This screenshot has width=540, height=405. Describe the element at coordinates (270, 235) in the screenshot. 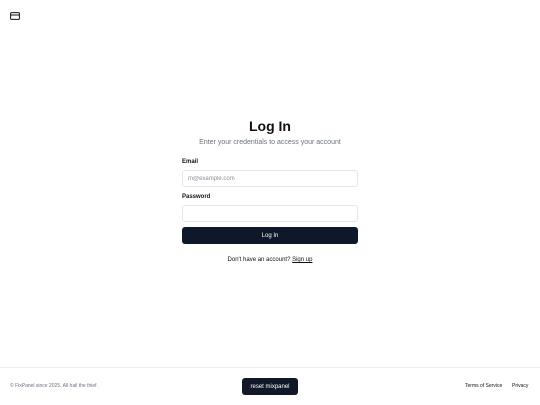

I see `login-button: Log In` at that location.